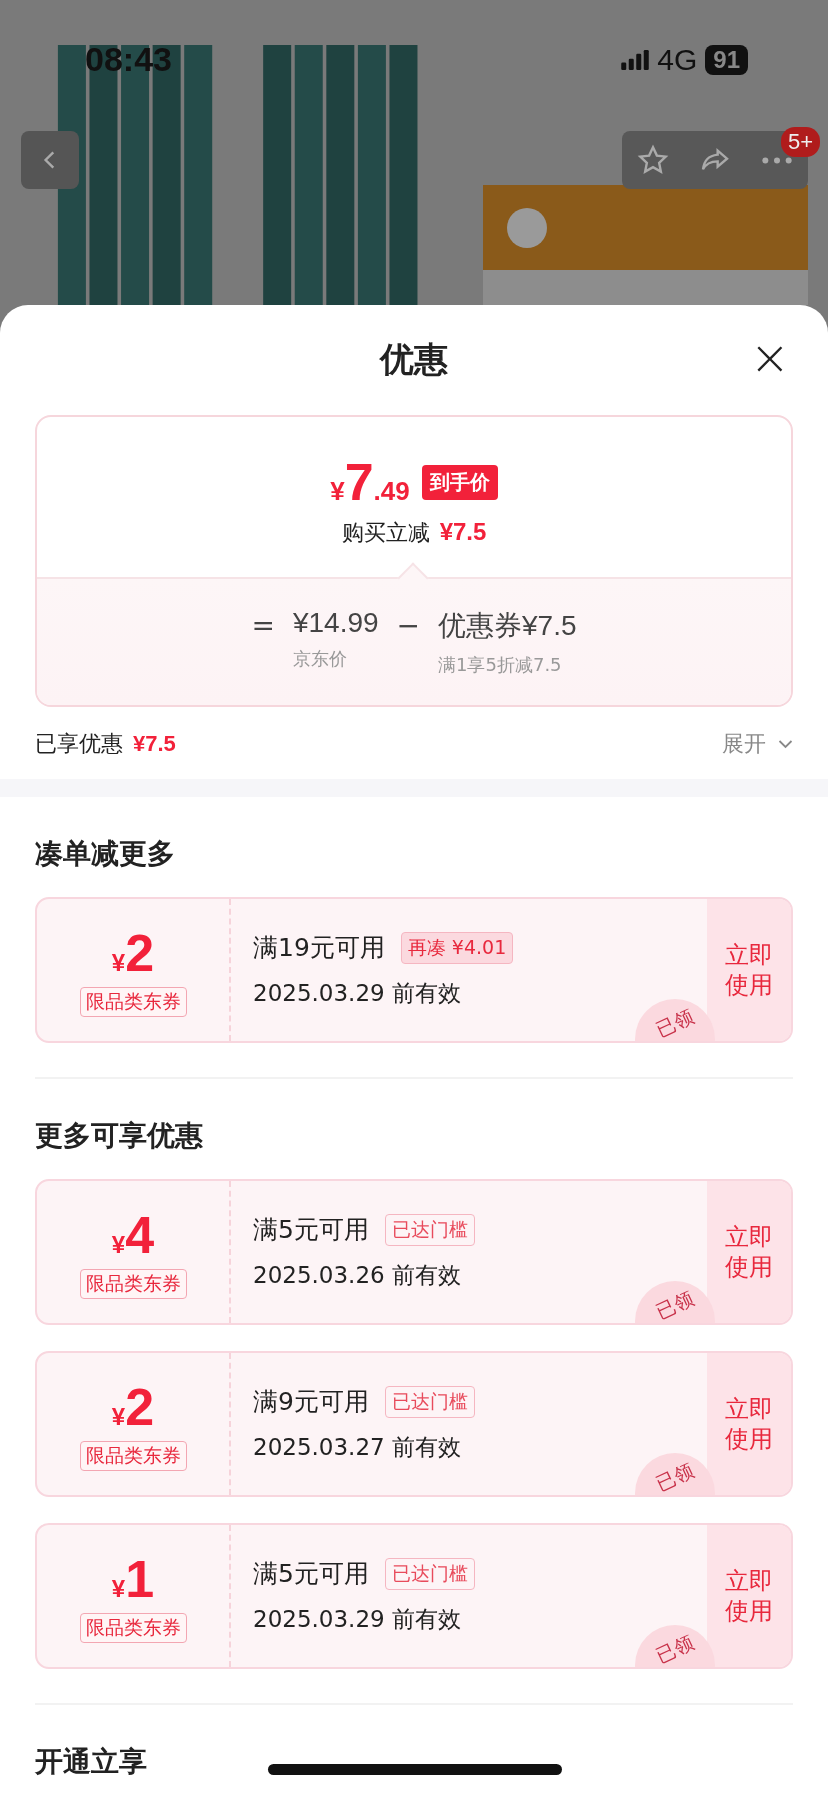  What do you see at coordinates (500, 665) in the screenshot?
I see `coupon-rule: 满1享5折减7.5` at bounding box center [500, 665].